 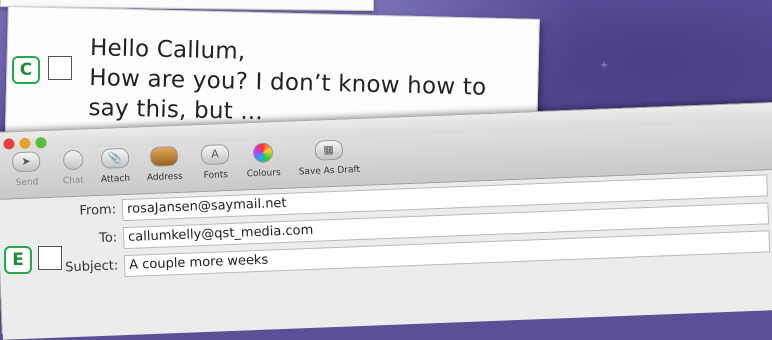 What do you see at coordinates (115, 158) in the screenshot?
I see `paperclip-icon: 📎` at bounding box center [115, 158].